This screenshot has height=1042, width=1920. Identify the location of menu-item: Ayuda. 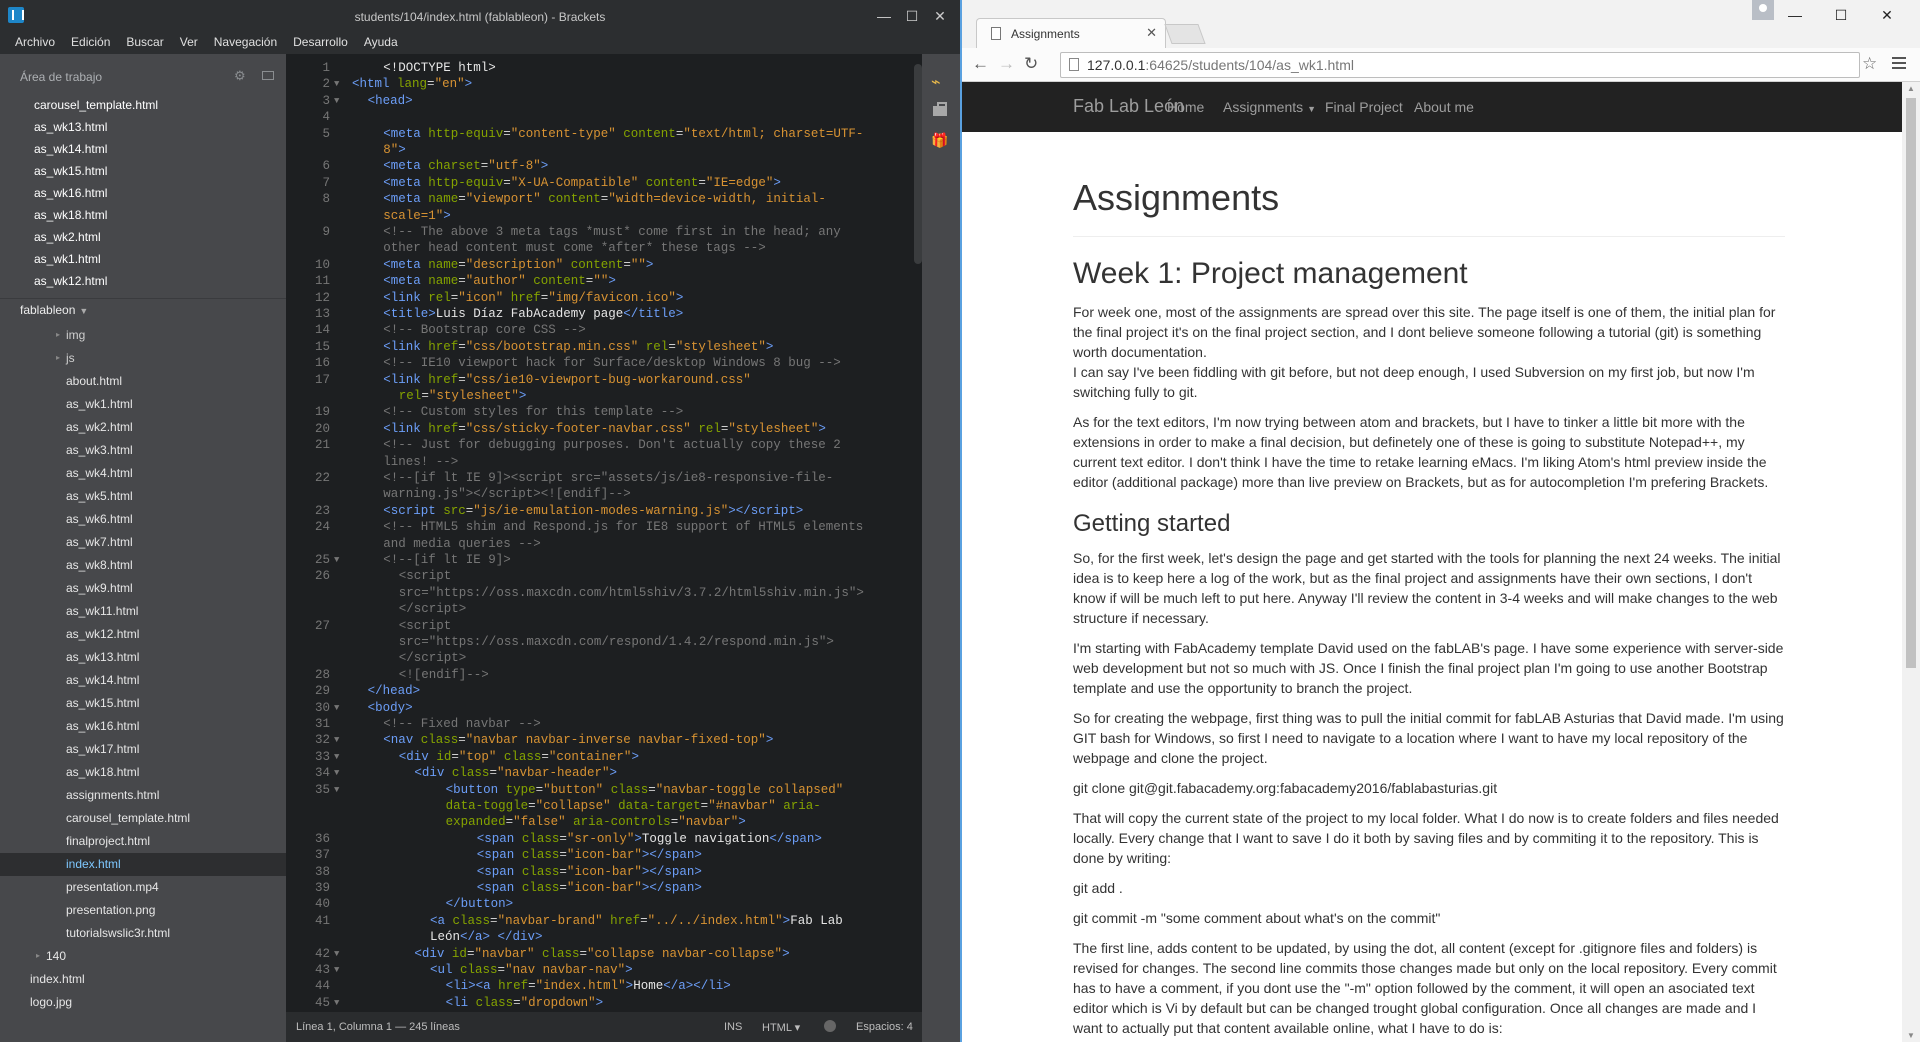
(381, 43).